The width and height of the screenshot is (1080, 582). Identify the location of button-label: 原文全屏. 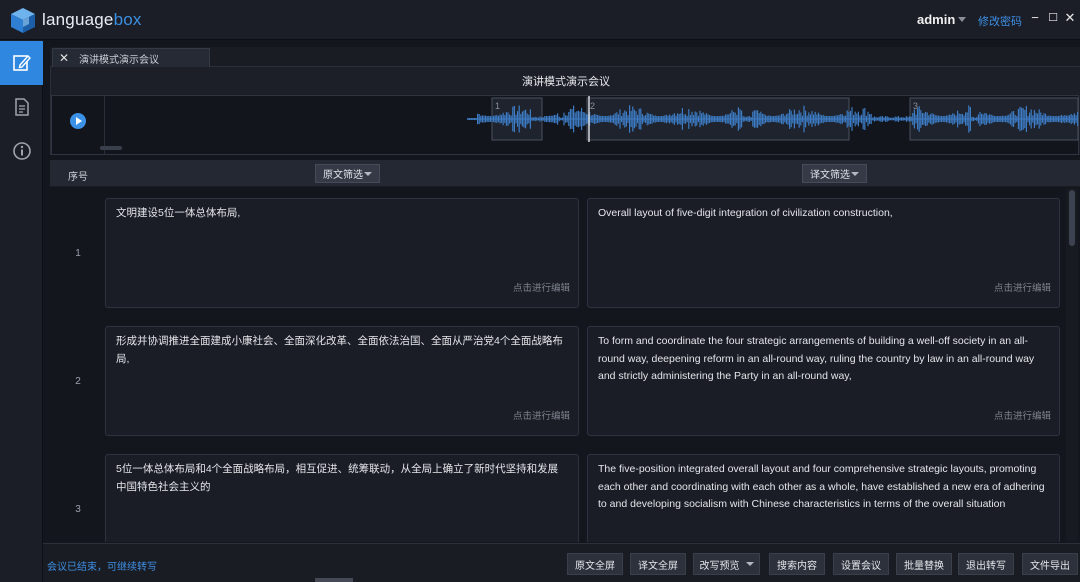
(595, 566).